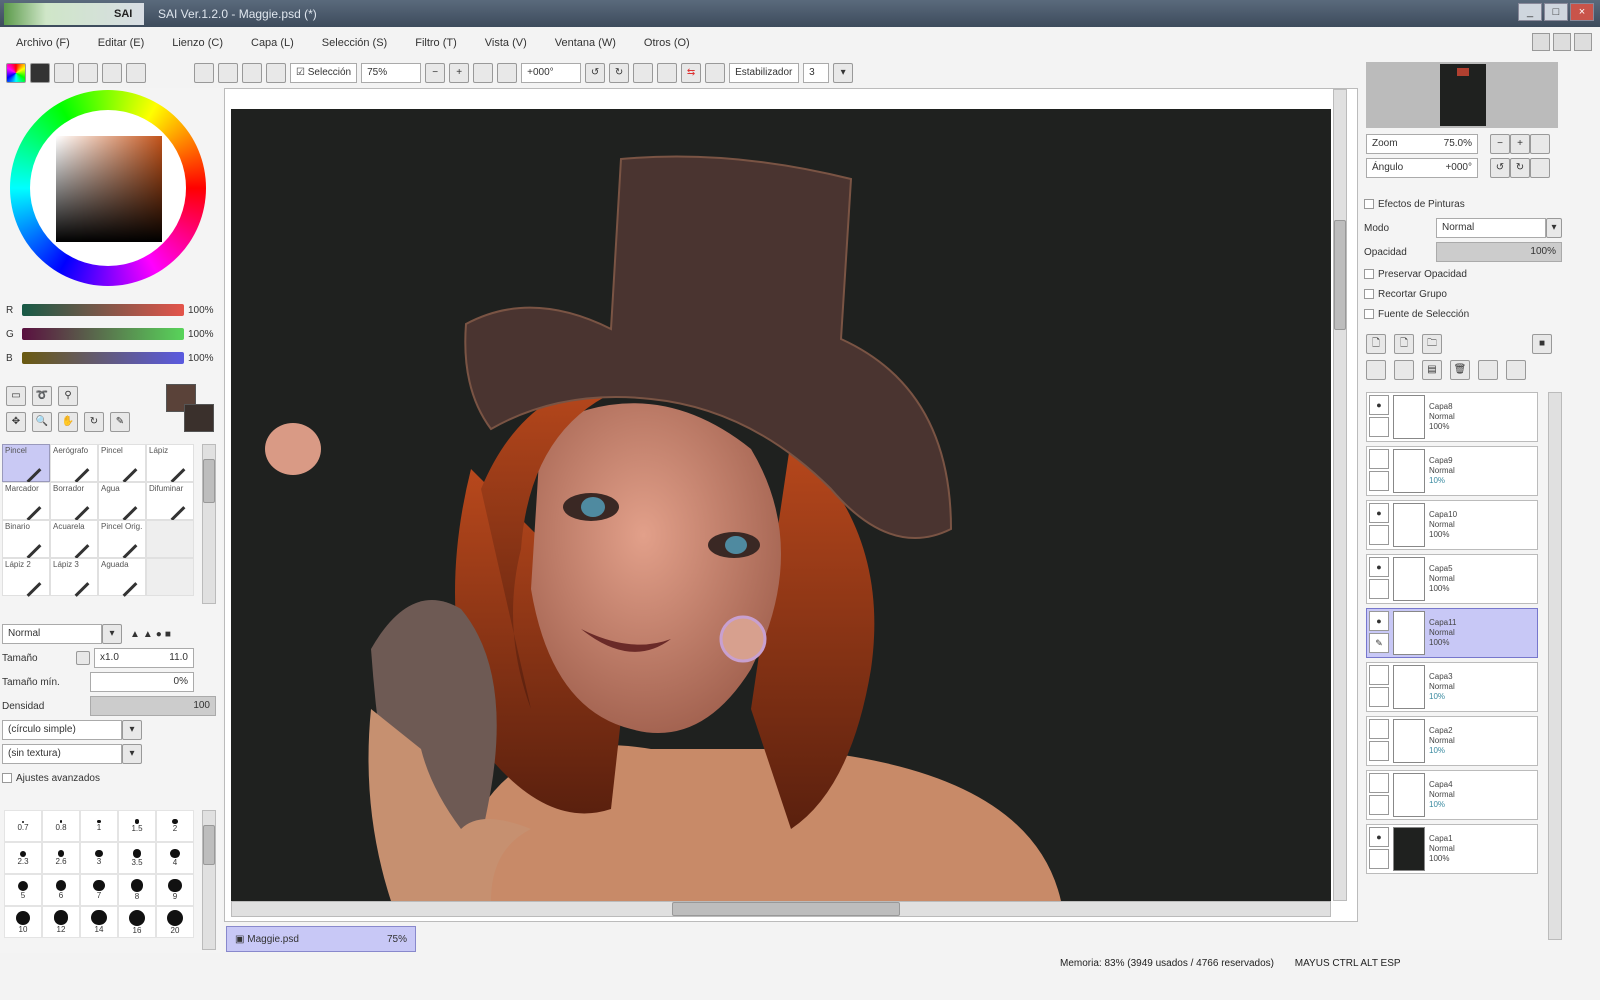 This screenshot has width=1600, height=1000. I want to click on brush-shape-select: (círculo simple), so click(62, 730).